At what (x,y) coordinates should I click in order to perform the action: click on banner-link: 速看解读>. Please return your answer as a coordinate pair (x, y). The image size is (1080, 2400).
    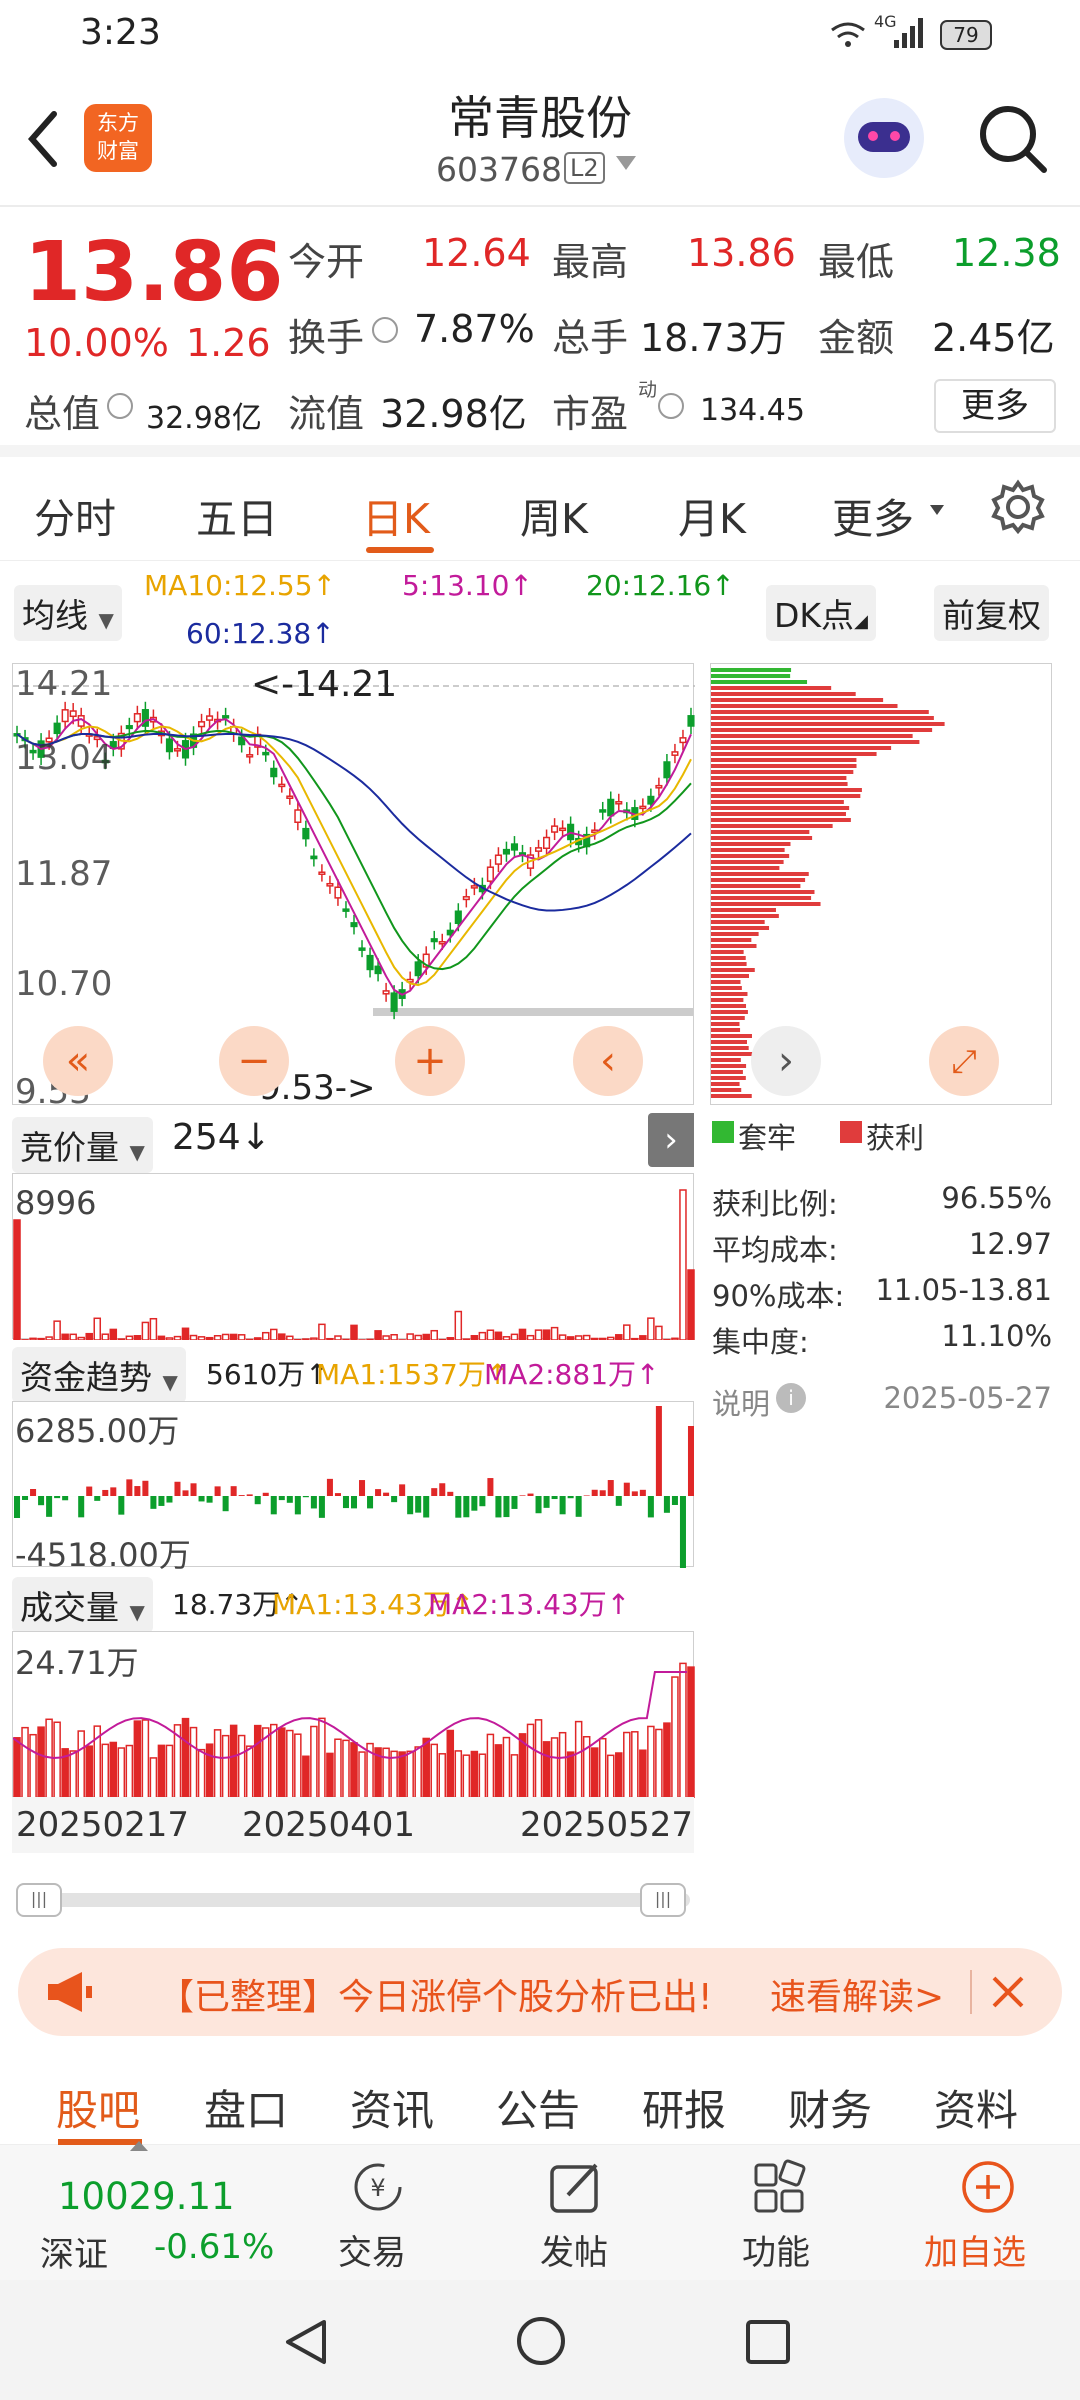
    Looking at the image, I should click on (868, 1994).